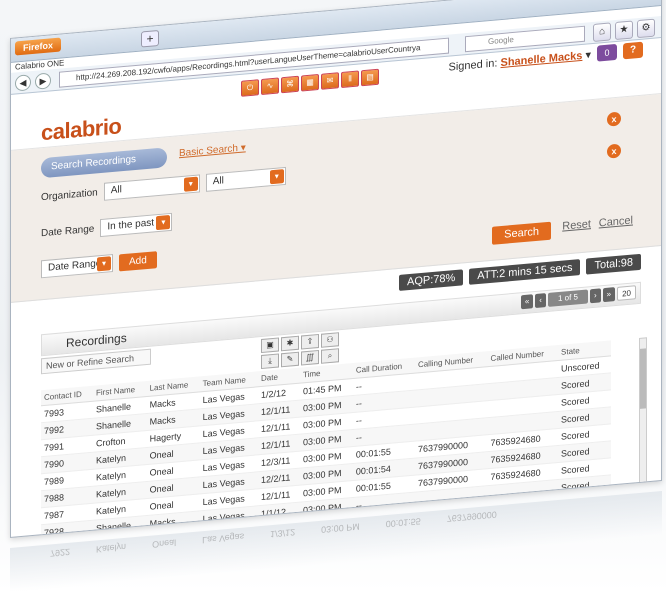 This screenshot has height=592, width=666. What do you see at coordinates (69, 194) in the screenshot?
I see `organization-label: Organization` at bounding box center [69, 194].